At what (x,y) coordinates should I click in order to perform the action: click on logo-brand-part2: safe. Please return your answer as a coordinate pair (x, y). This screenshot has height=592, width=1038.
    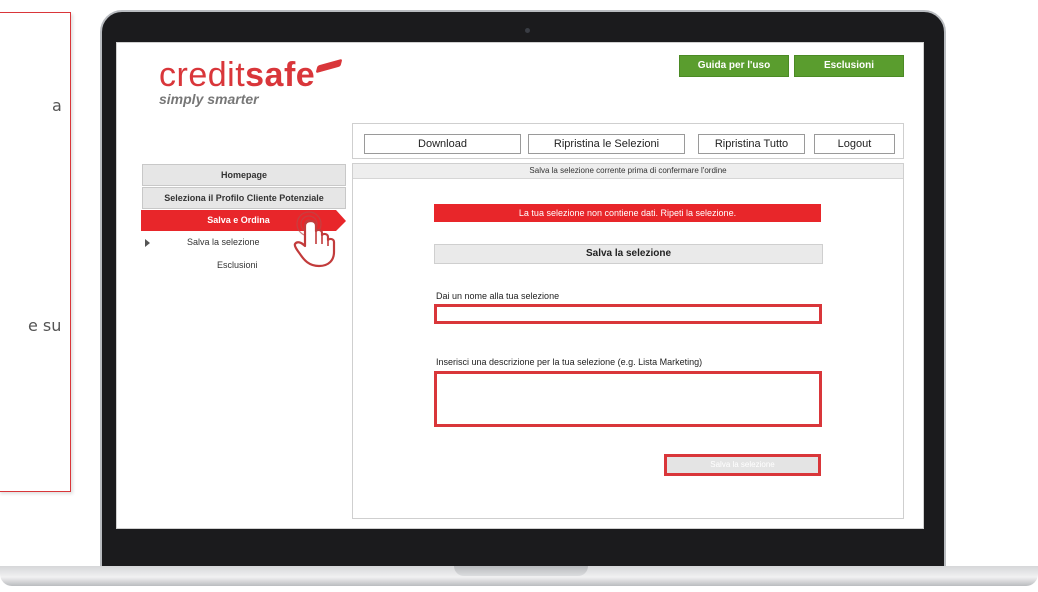
    Looking at the image, I should click on (280, 75).